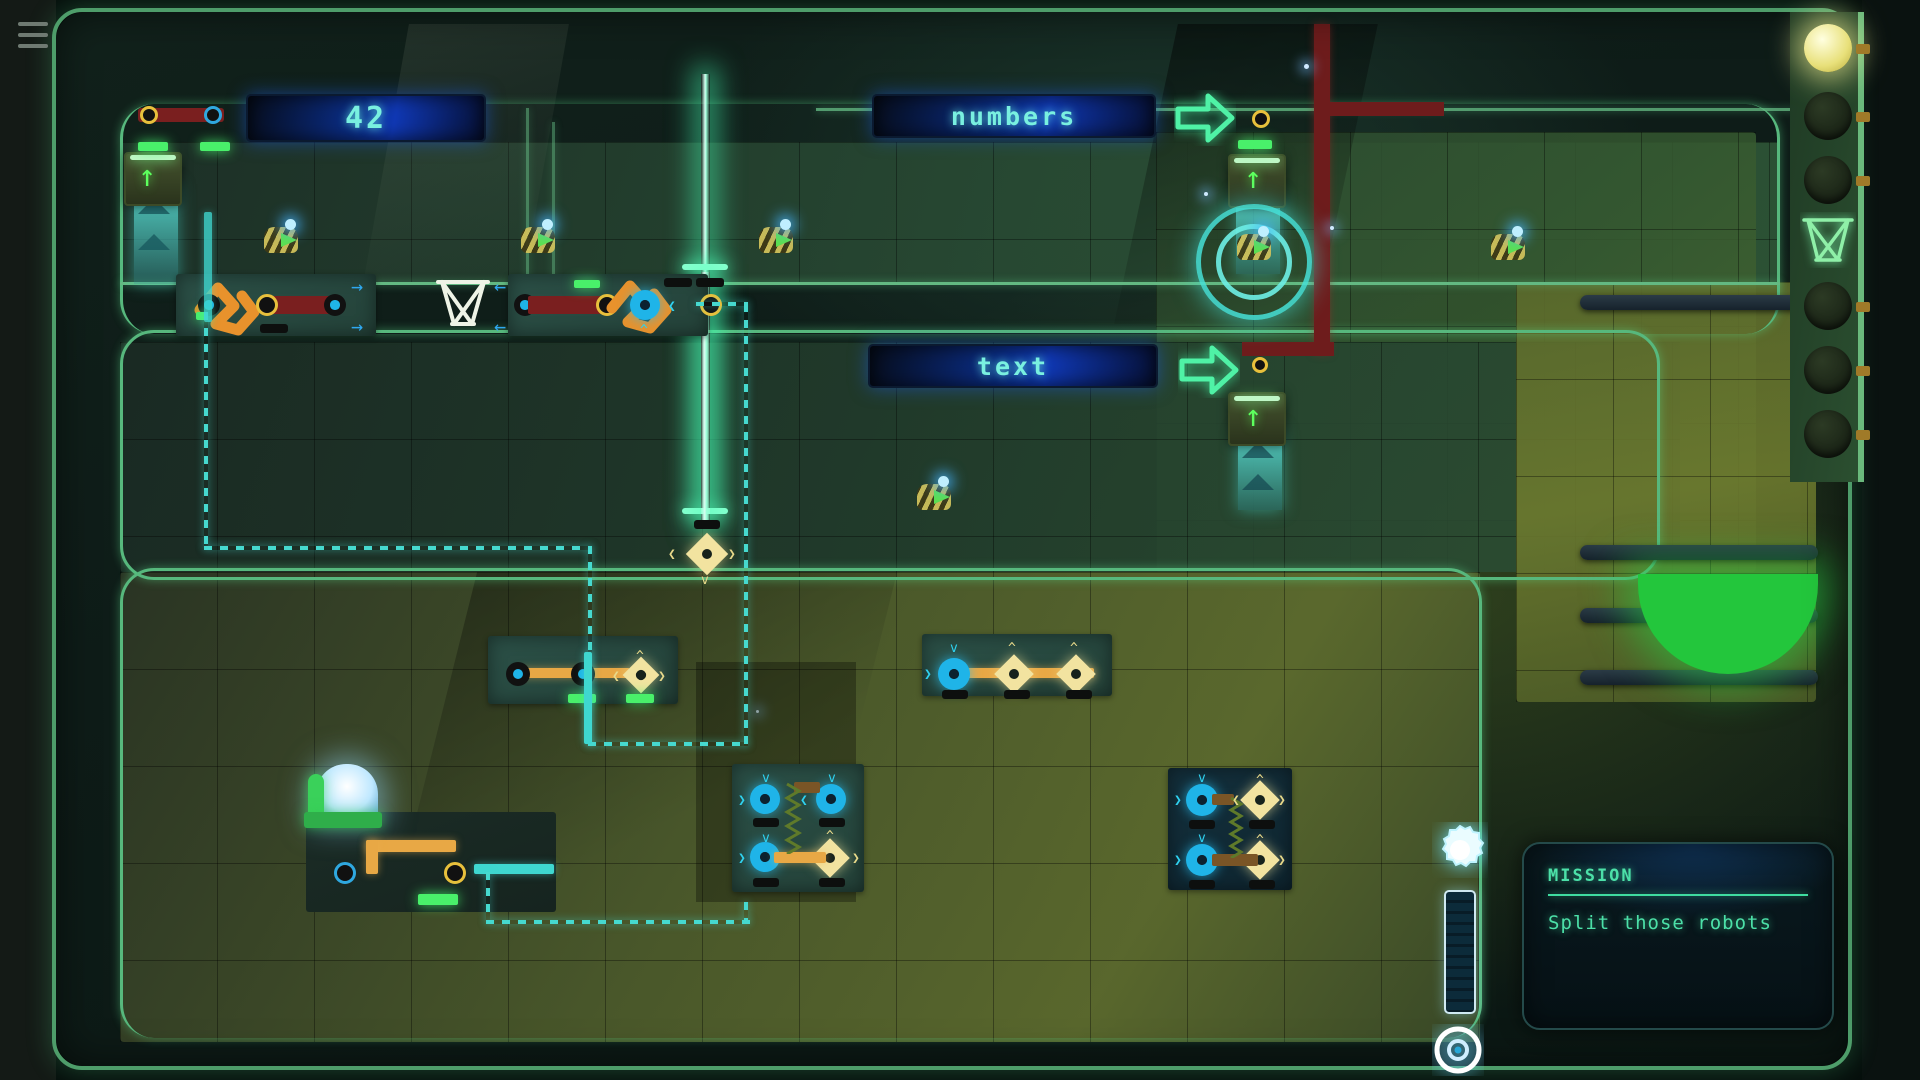 This screenshot has width=1920, height=1080. Describe the element at coordinates (345, 873) in the screenshot. I see `machine-port-cyan` at that location.